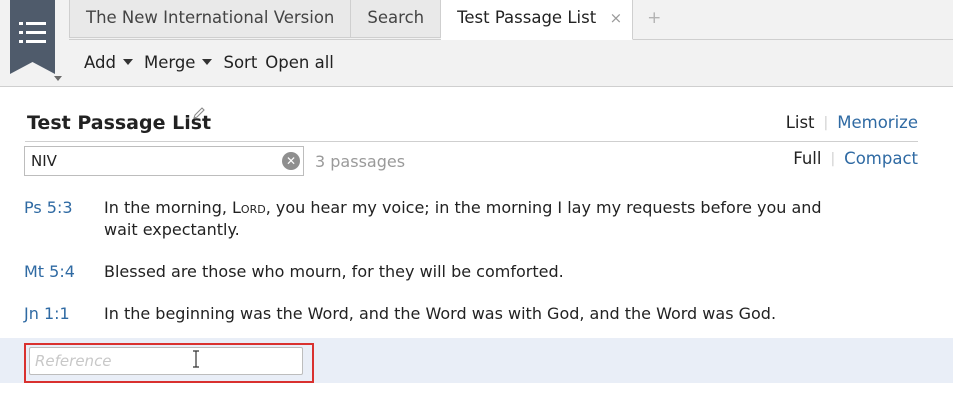 This screenshot has height=420, width=953. Describe the element at coordinates (807, 158) in the screenshot. I see `density-full-option: Full` at that location.